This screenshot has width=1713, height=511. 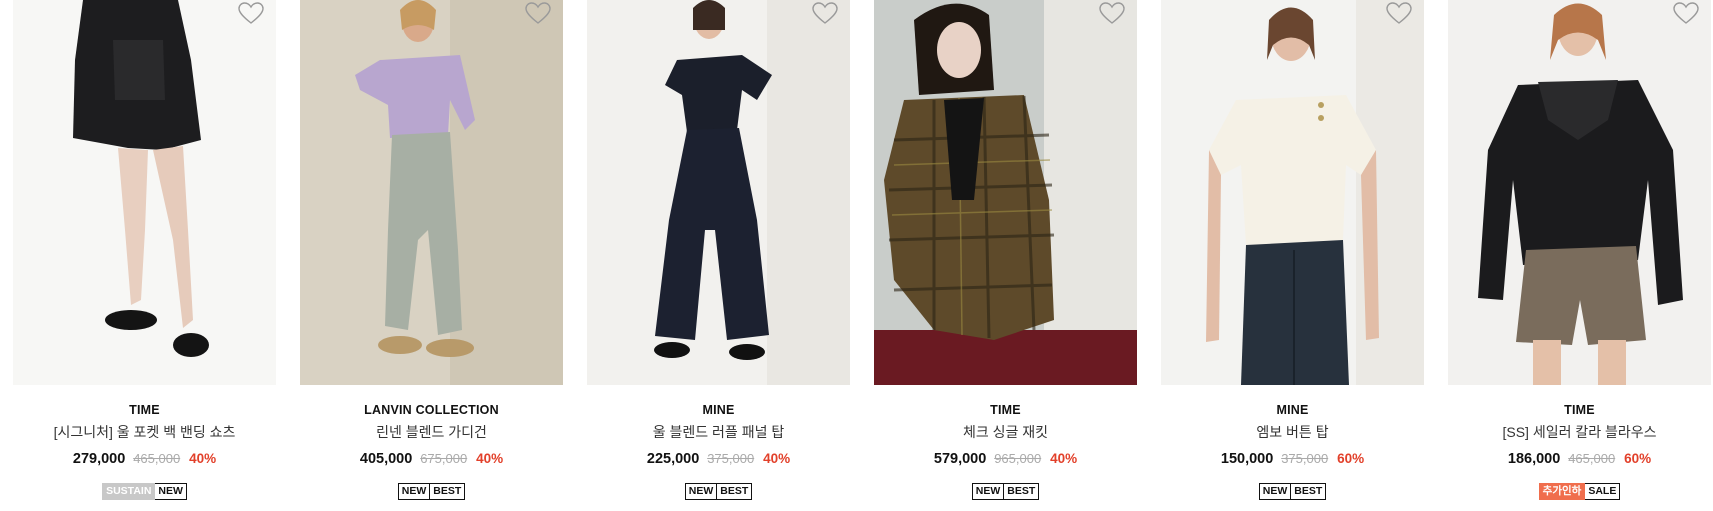 I want to click on sale-price: 150,000, so click(x=1247, y=459).